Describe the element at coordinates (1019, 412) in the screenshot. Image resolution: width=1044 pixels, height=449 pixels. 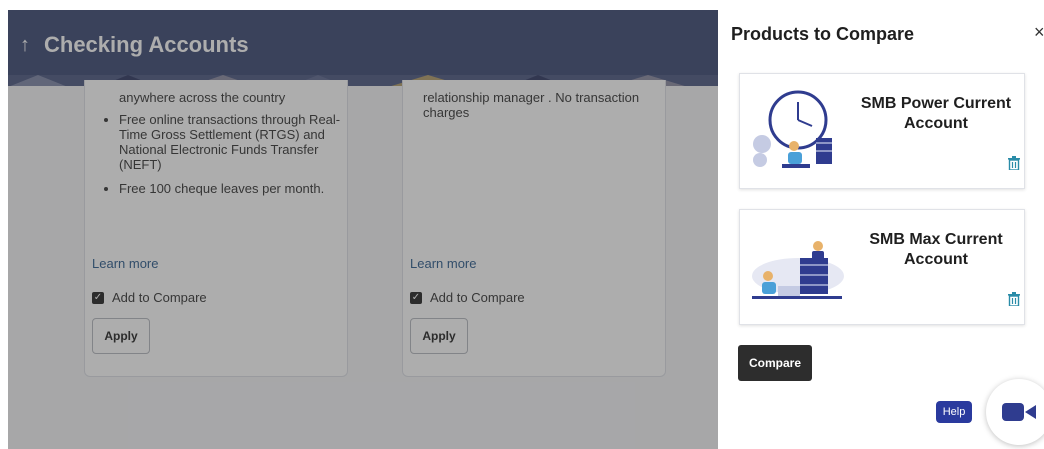
I see `video-camera-icon` at that location.